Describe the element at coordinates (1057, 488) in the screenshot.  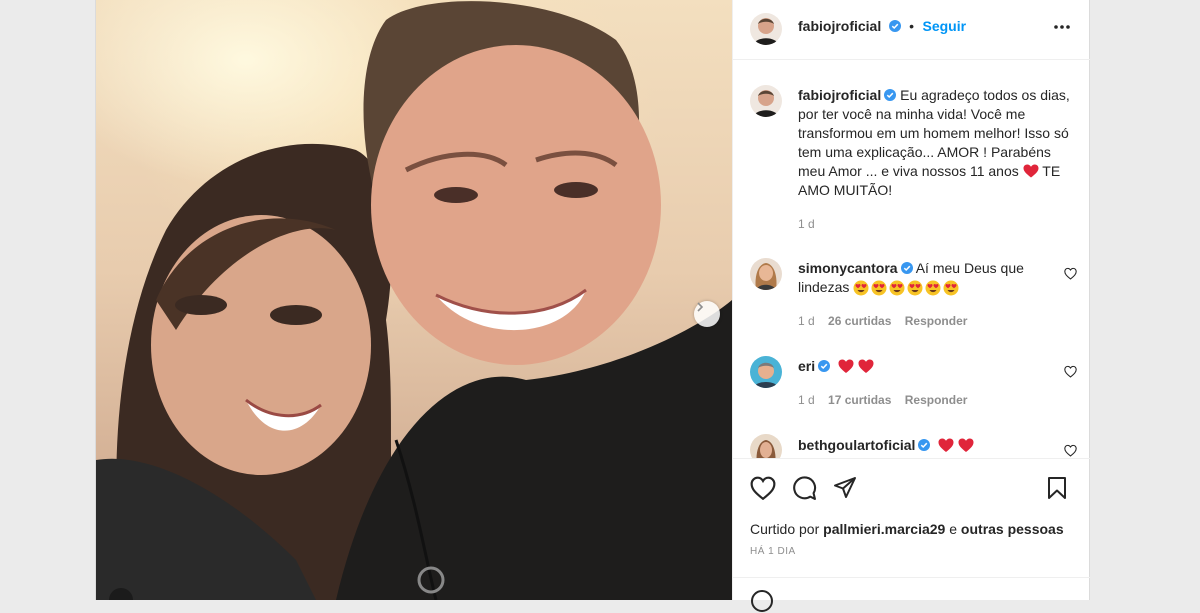
I see `save-icon` at that location.